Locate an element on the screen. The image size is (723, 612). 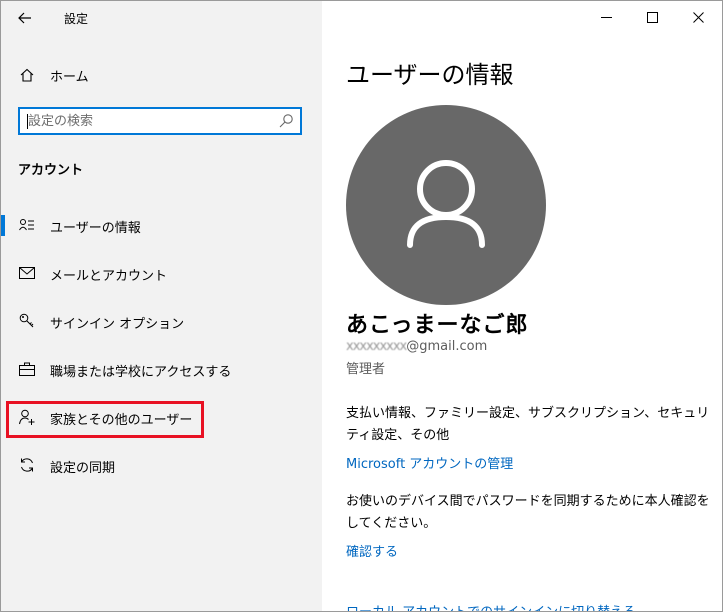
sidebar-item-user-info: ユーザーの情報 is located at coordinates (161, 225).